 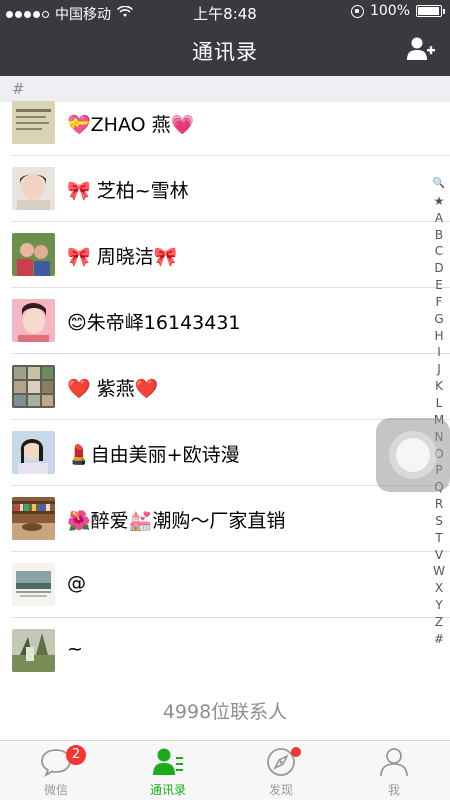 I want to click on status-right: 100%, so click(x=397, y=11).